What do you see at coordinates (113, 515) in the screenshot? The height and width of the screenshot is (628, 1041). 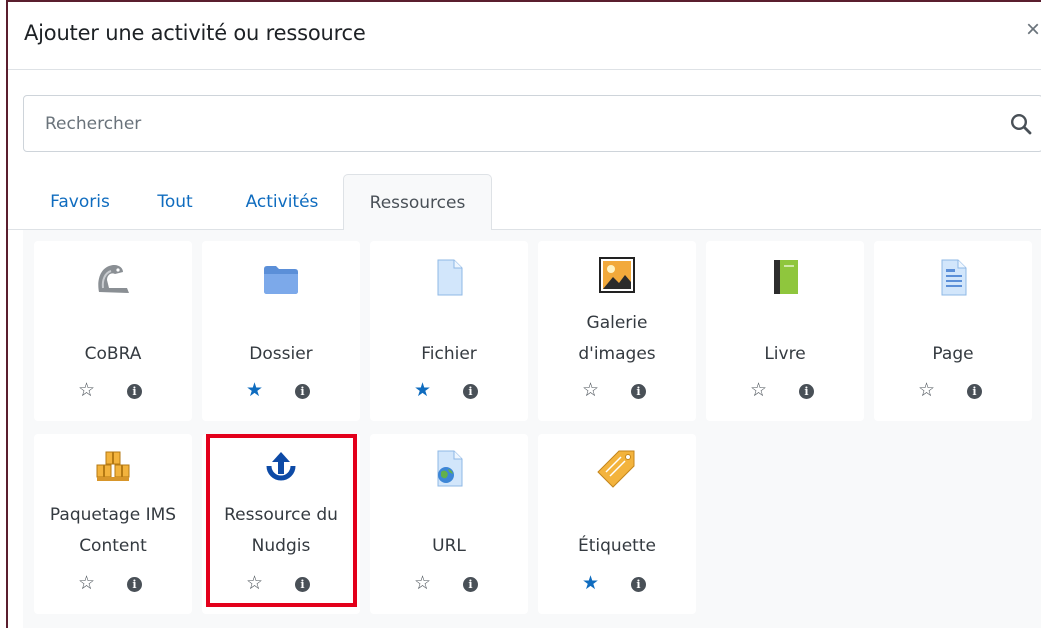 I see `card-label: Paquetage IMS` at bounding box center [113, 515].